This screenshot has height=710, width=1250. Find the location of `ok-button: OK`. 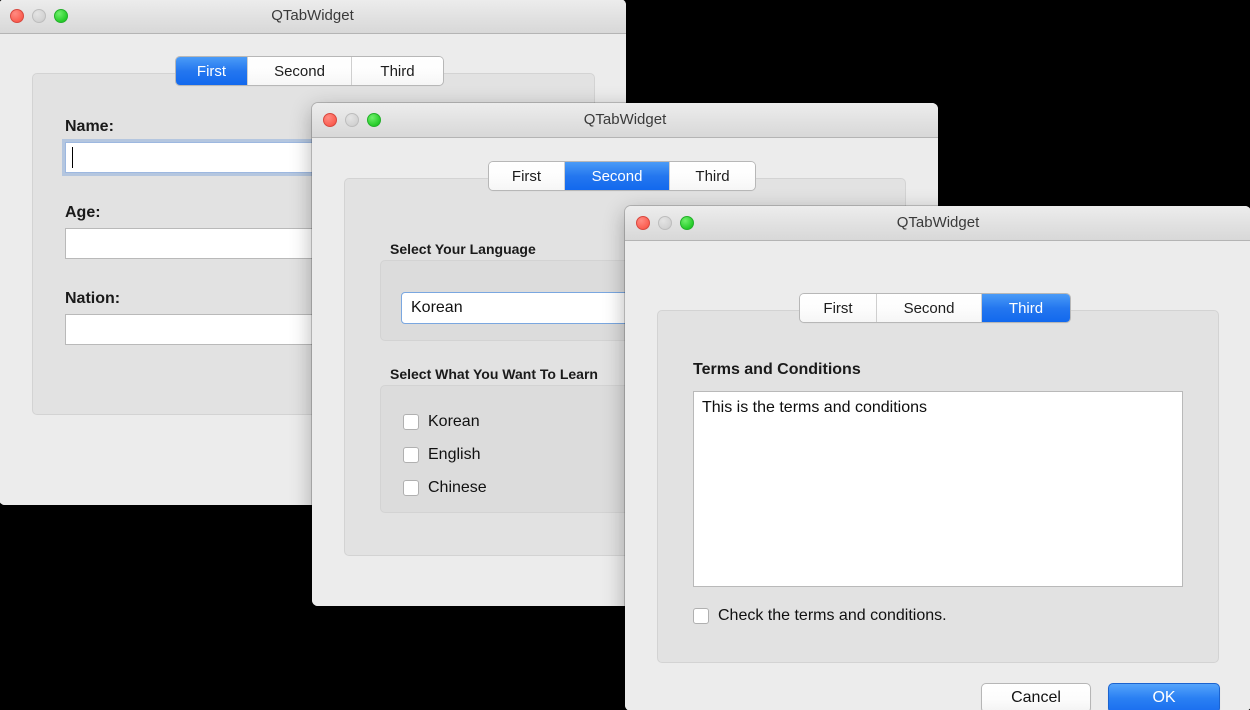

ok-button: OK is located at coordinates (1164, 696).